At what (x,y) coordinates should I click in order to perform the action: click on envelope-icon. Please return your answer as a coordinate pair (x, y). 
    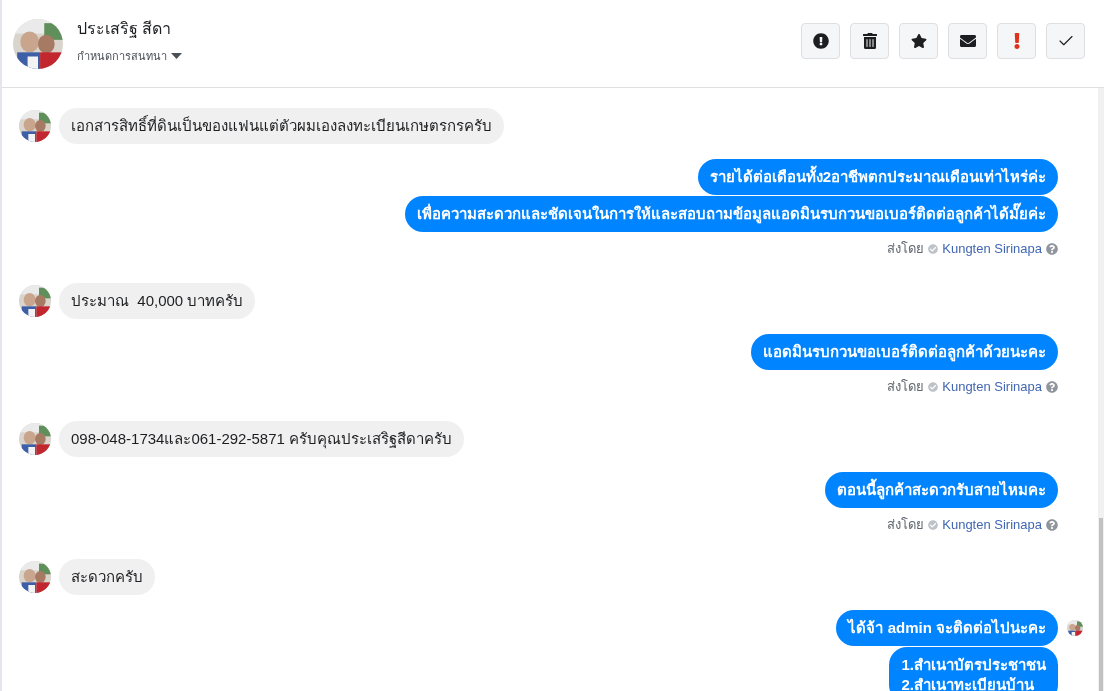
    Looking at the image, I should click on (967, 40).